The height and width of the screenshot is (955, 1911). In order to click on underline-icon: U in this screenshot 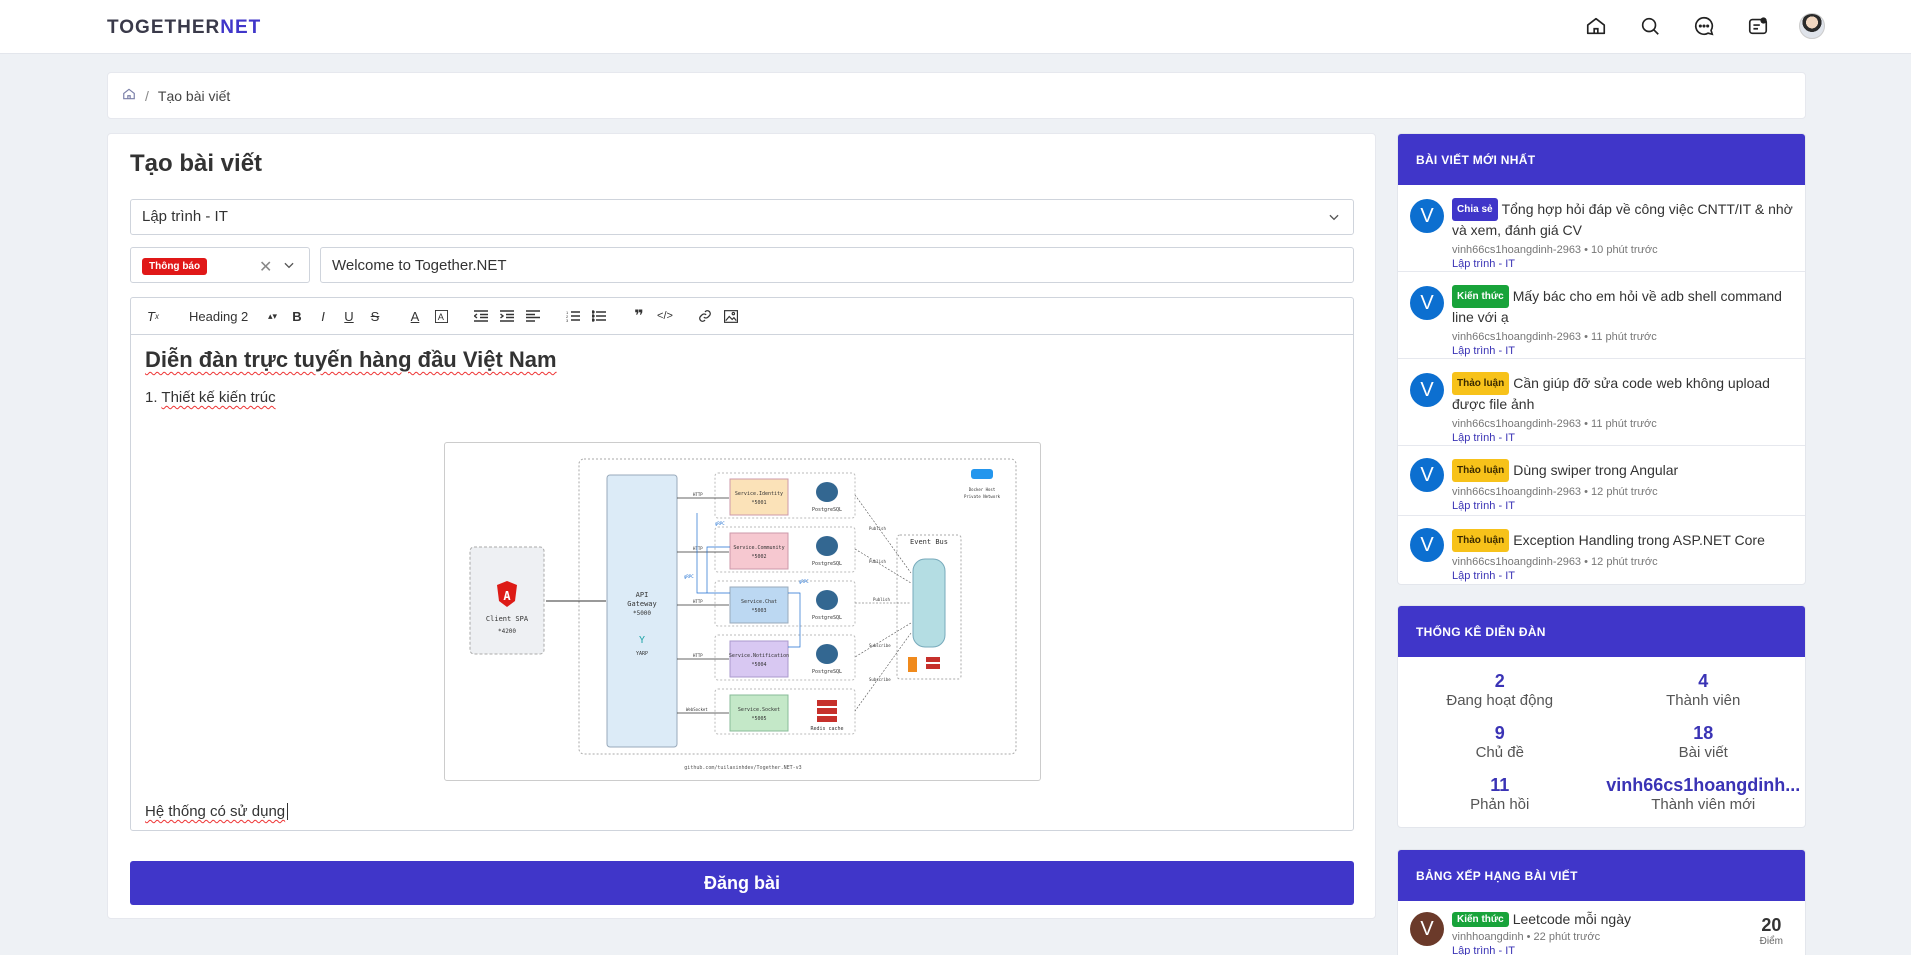, I will do `click(349, 316)`.